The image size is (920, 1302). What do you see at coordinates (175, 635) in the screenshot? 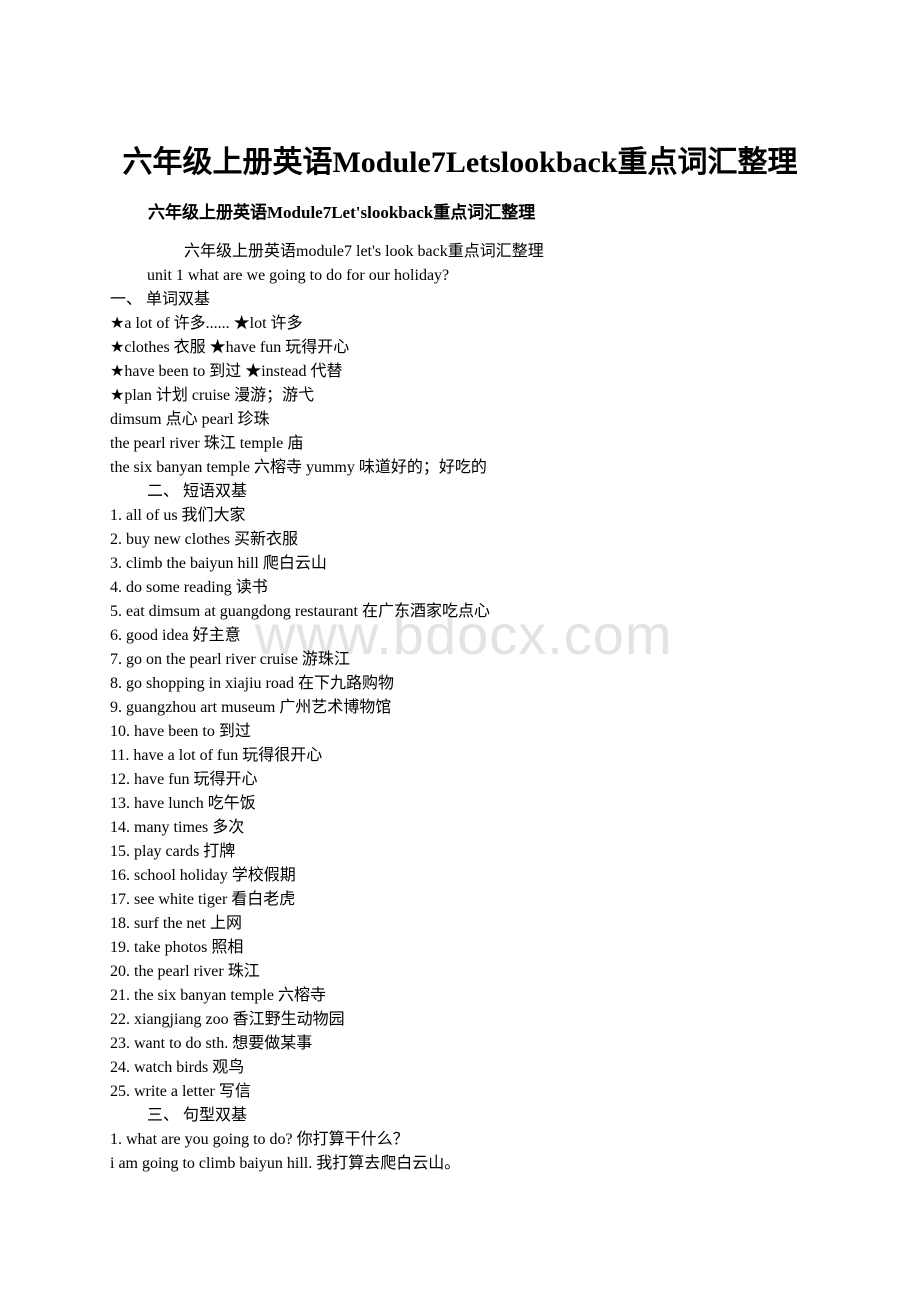
I see `phrase-line: 6. good idea 好主意` at bounding box center [175, 635].